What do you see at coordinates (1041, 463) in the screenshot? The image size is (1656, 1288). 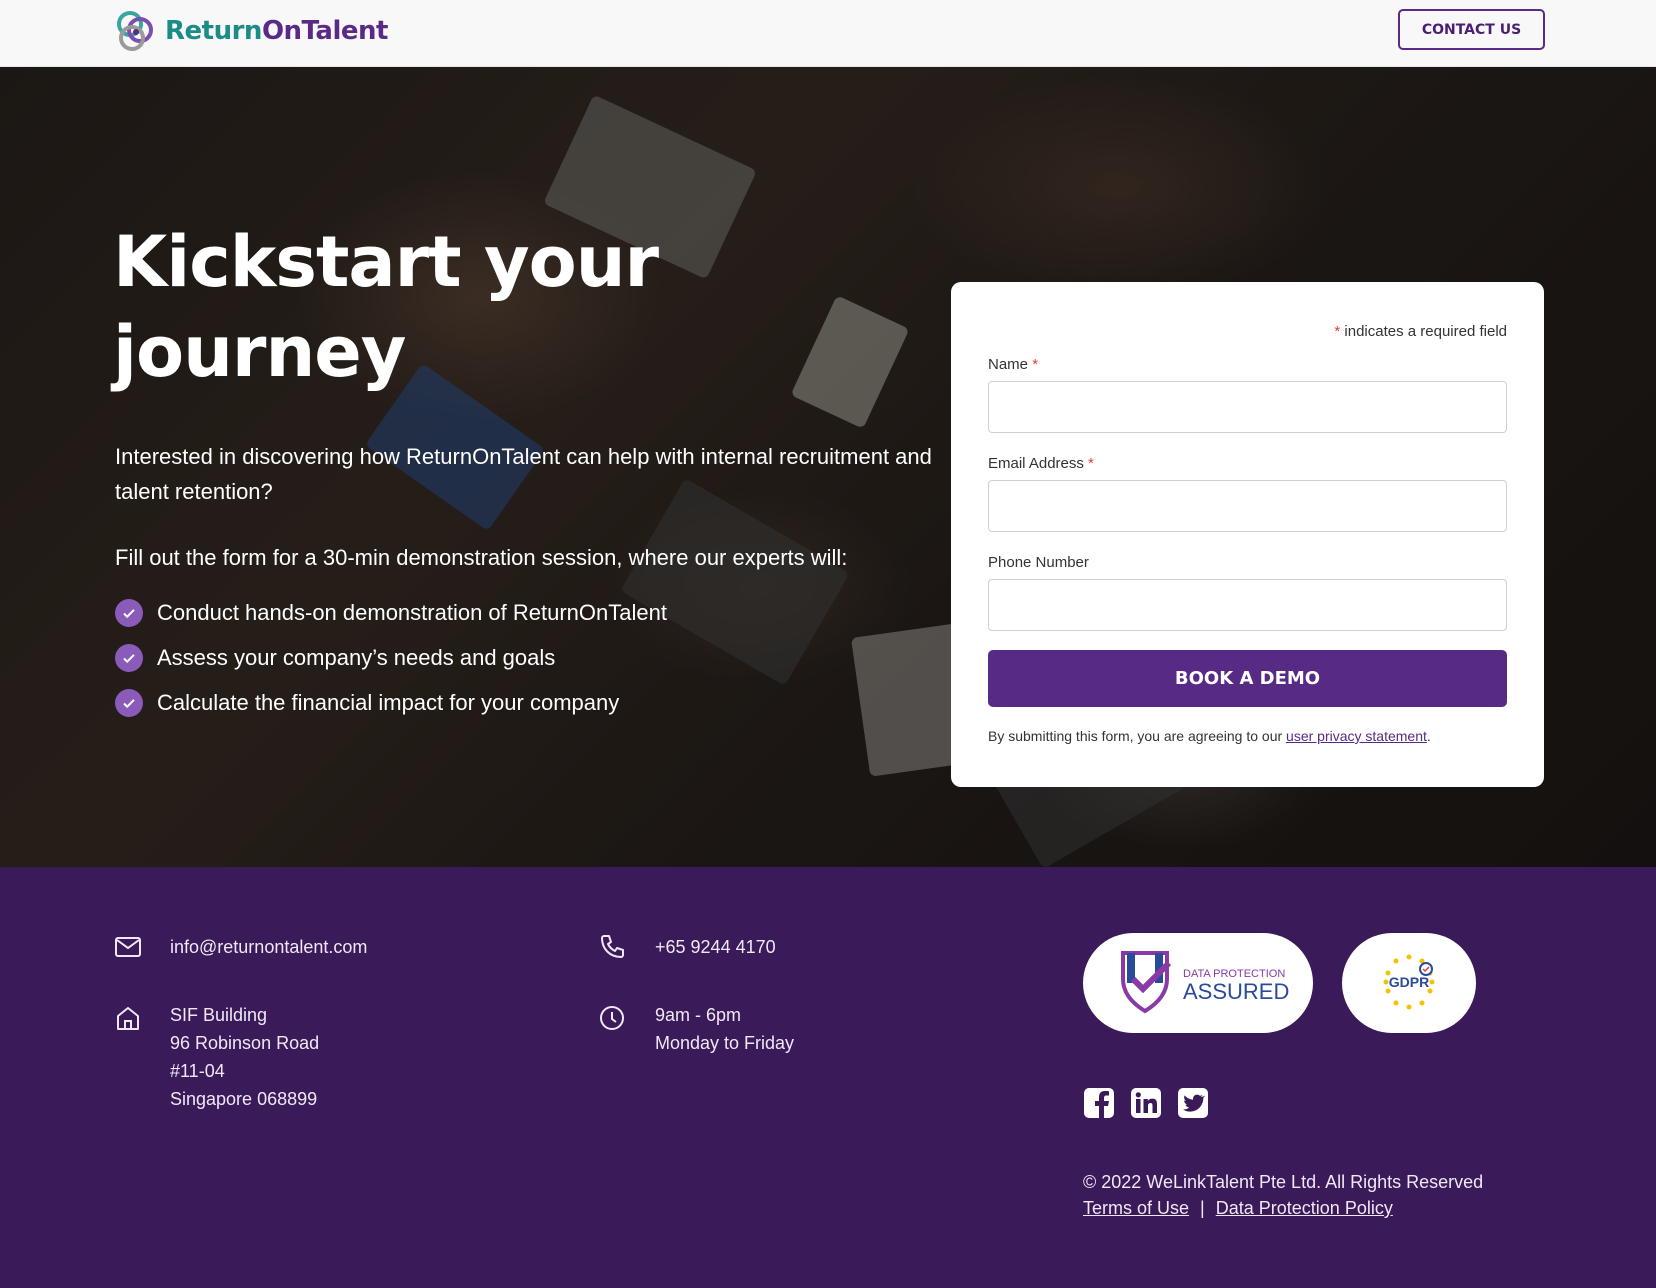 I see `email-label: Email Address *` at bounding box center [1041, 463].